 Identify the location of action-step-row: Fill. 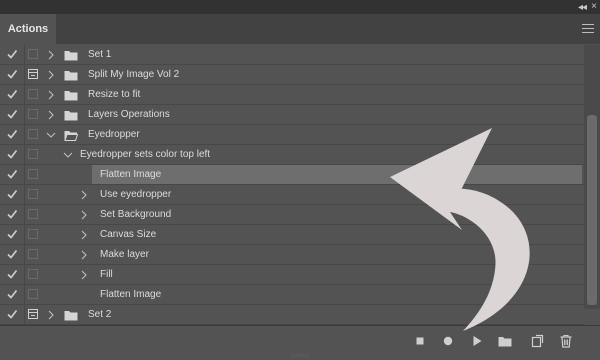
(292, 275).